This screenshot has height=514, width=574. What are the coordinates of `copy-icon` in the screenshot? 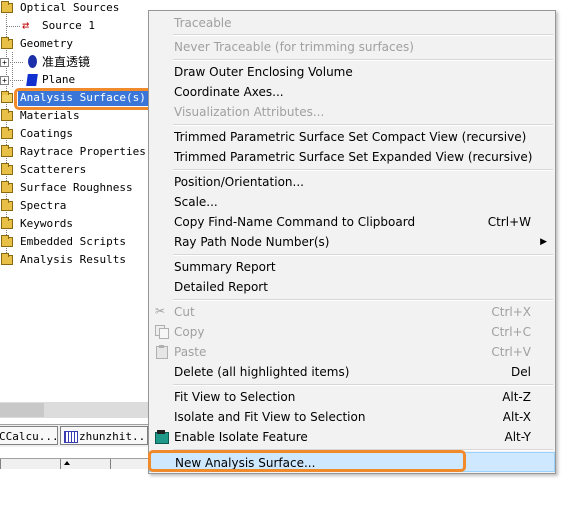 It's located at (162, 332).